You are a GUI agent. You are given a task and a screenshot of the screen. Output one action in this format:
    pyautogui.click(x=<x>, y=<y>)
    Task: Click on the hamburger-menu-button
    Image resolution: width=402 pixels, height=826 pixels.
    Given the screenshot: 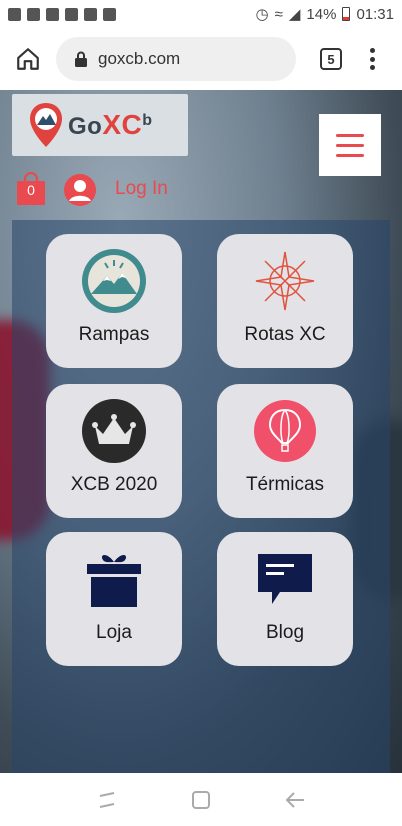 What is the action you would take?
    pyautogui.click(x=350, y=145)
    